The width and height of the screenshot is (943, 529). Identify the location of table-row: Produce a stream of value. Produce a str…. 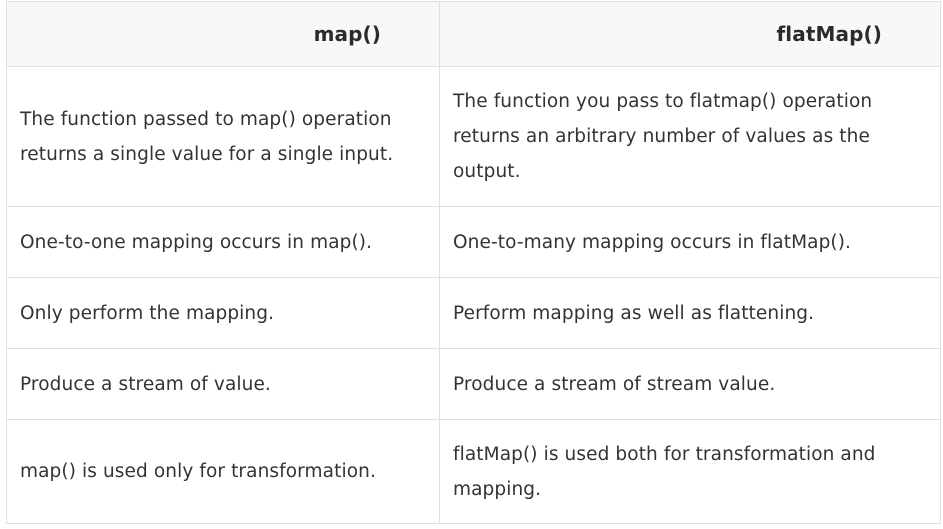
(473, 384).